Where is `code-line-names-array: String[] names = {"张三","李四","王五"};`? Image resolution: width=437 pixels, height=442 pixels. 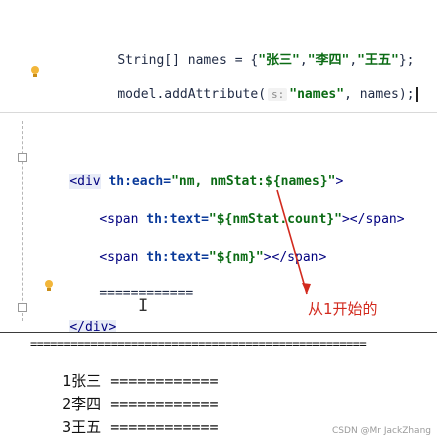
code-line-names-array: String[] names = {"张三","李四","王五"}; is located at coordinates (250, 51).